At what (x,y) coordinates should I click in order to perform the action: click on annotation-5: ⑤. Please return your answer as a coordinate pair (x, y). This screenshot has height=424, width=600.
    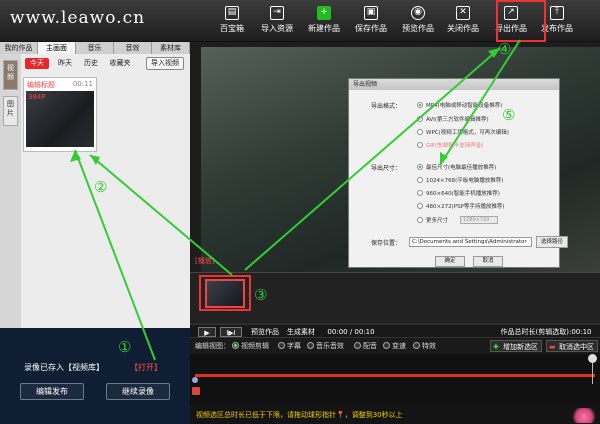
    Looking at the image, I should click on (509, 115).